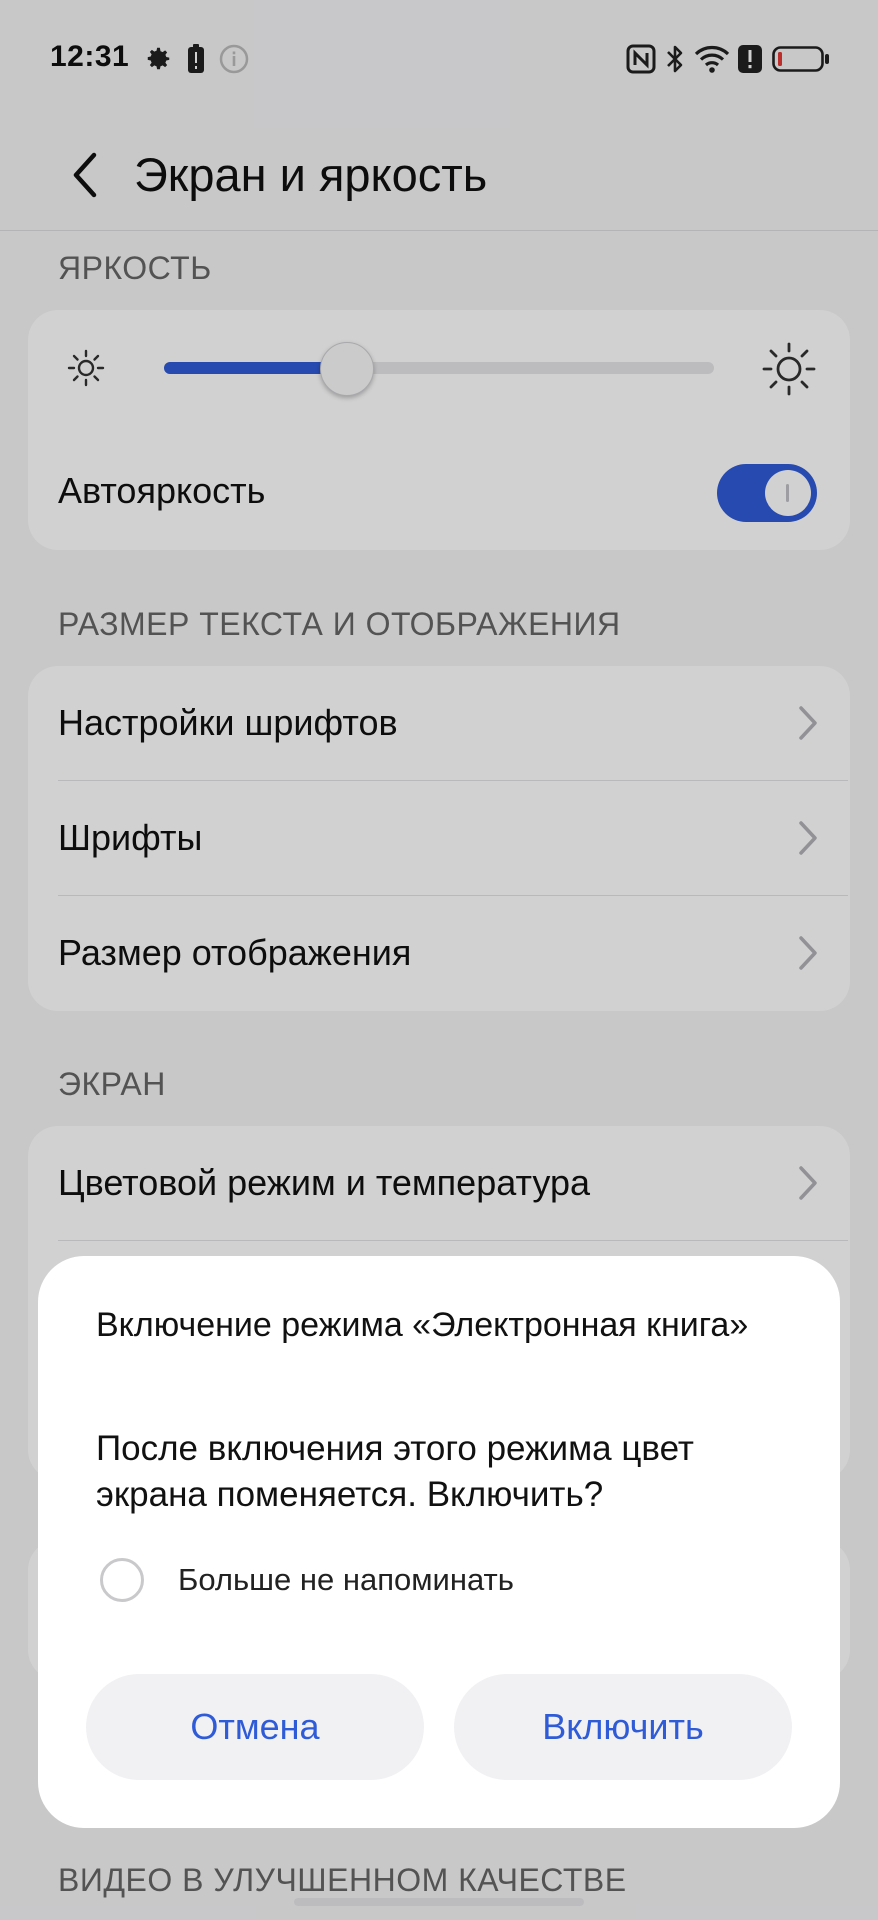 This screenshot has width=878, height=1920. Describe the element at coordinates (346, 1579) in the screenshot. I see `dont-remind-label: Больше не напоминать` at that location.